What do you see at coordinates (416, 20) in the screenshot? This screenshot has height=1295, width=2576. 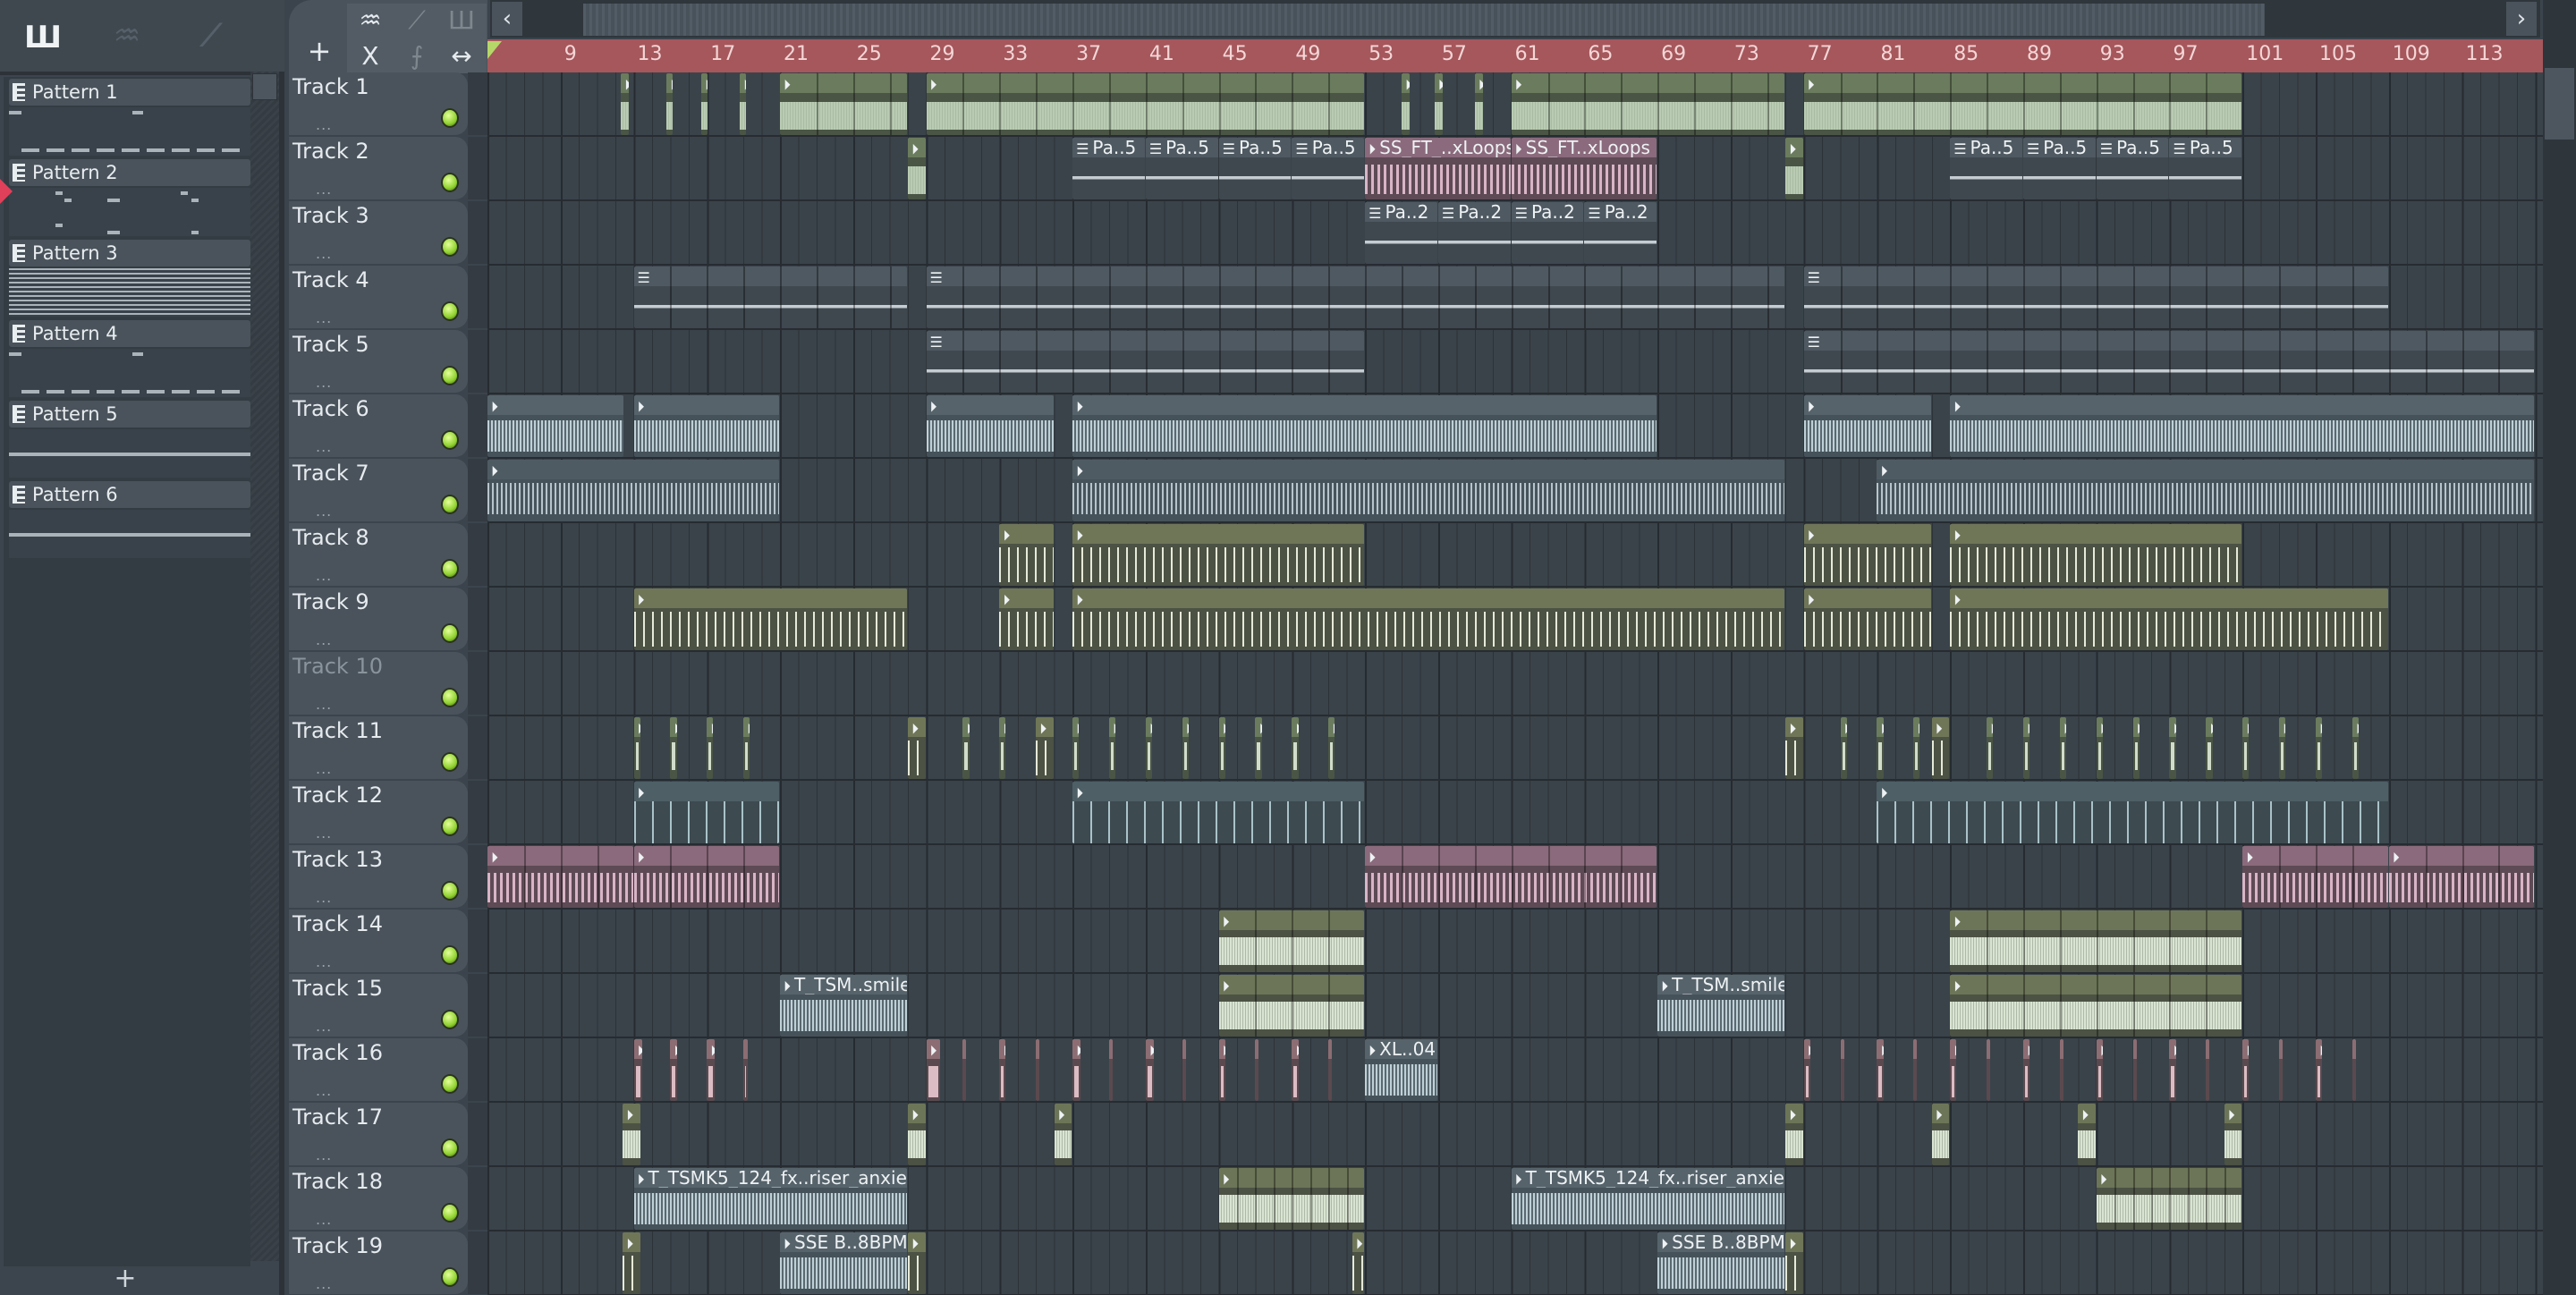 I see `automation-filter-icon: ⟋` at bounding box center [416, 20].